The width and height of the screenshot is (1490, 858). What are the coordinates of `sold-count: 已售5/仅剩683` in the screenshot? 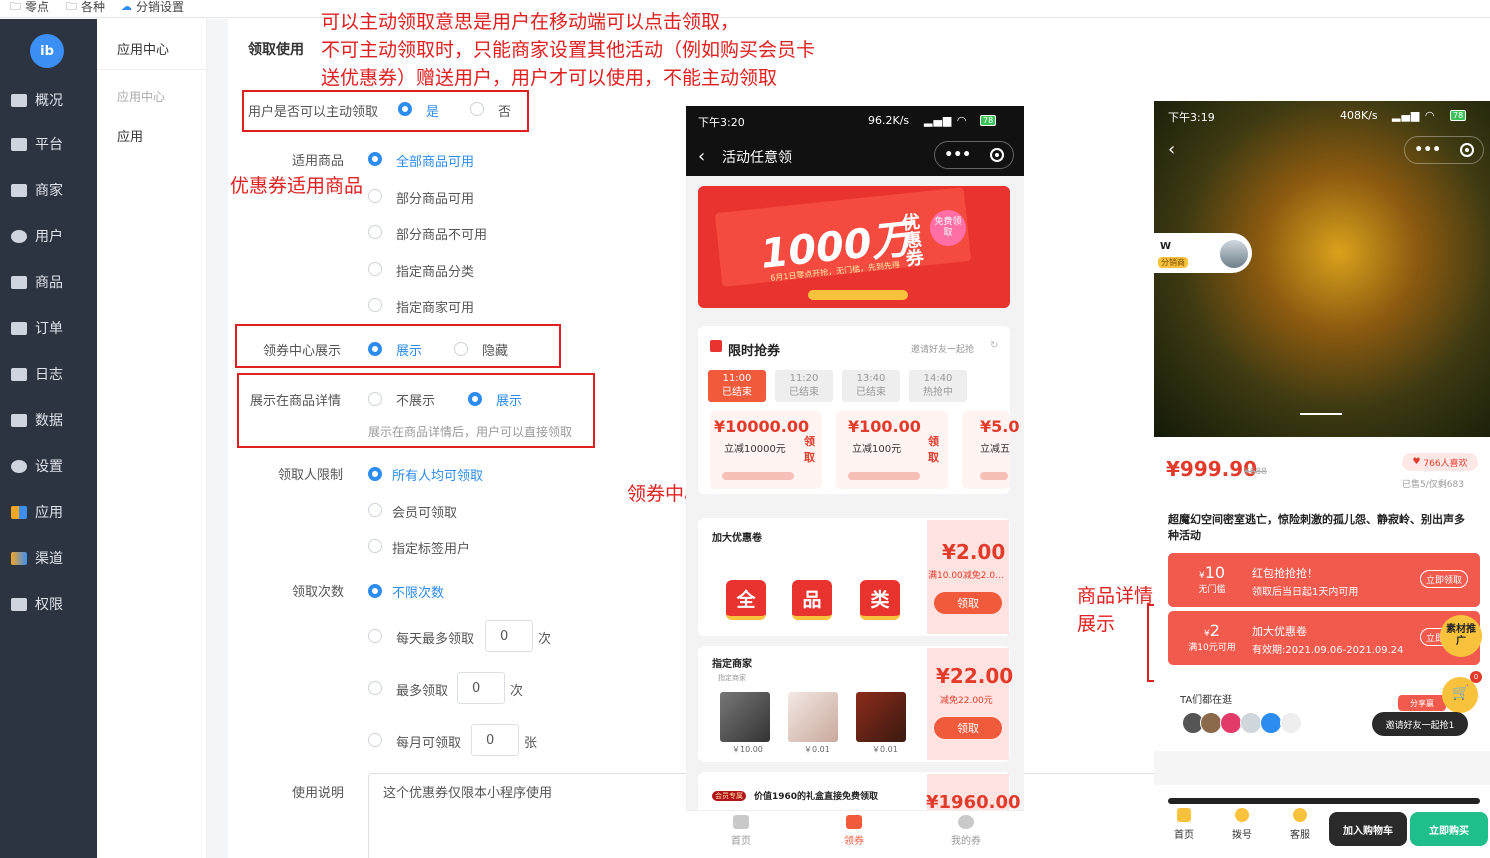 It's located at (1433, 485).